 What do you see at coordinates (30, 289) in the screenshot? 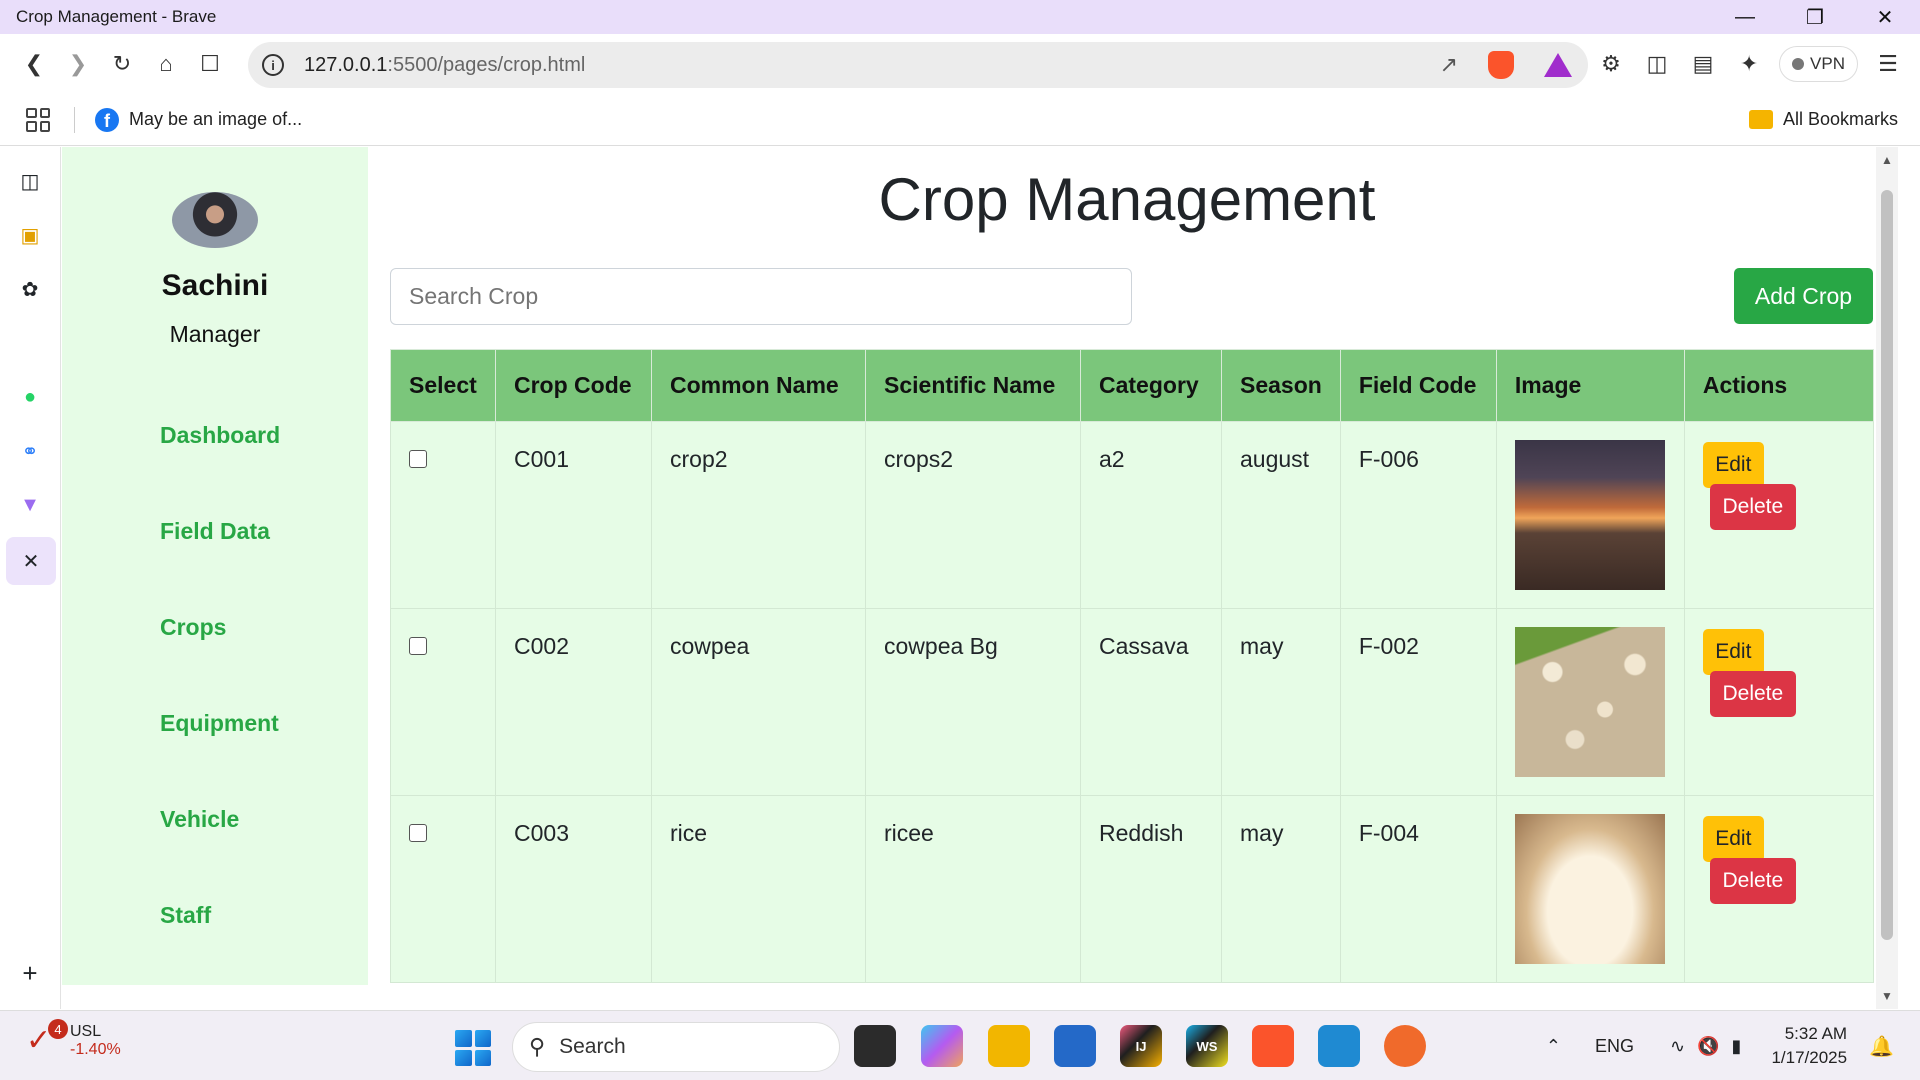
I see `chatgpt-icon: ✿` at bounding box center [30, 289].